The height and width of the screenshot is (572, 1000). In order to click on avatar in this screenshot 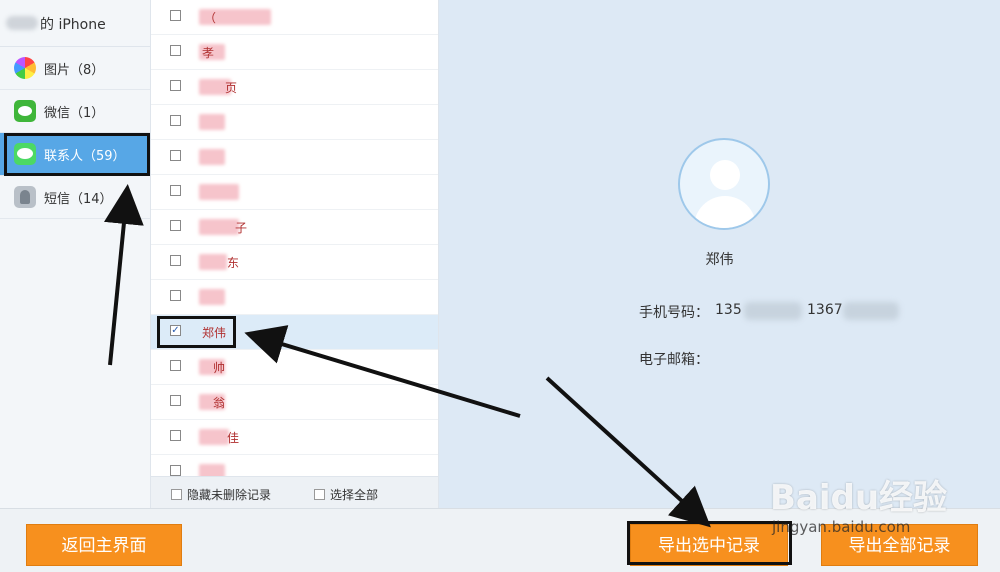, I will do `click(724, 184)`.